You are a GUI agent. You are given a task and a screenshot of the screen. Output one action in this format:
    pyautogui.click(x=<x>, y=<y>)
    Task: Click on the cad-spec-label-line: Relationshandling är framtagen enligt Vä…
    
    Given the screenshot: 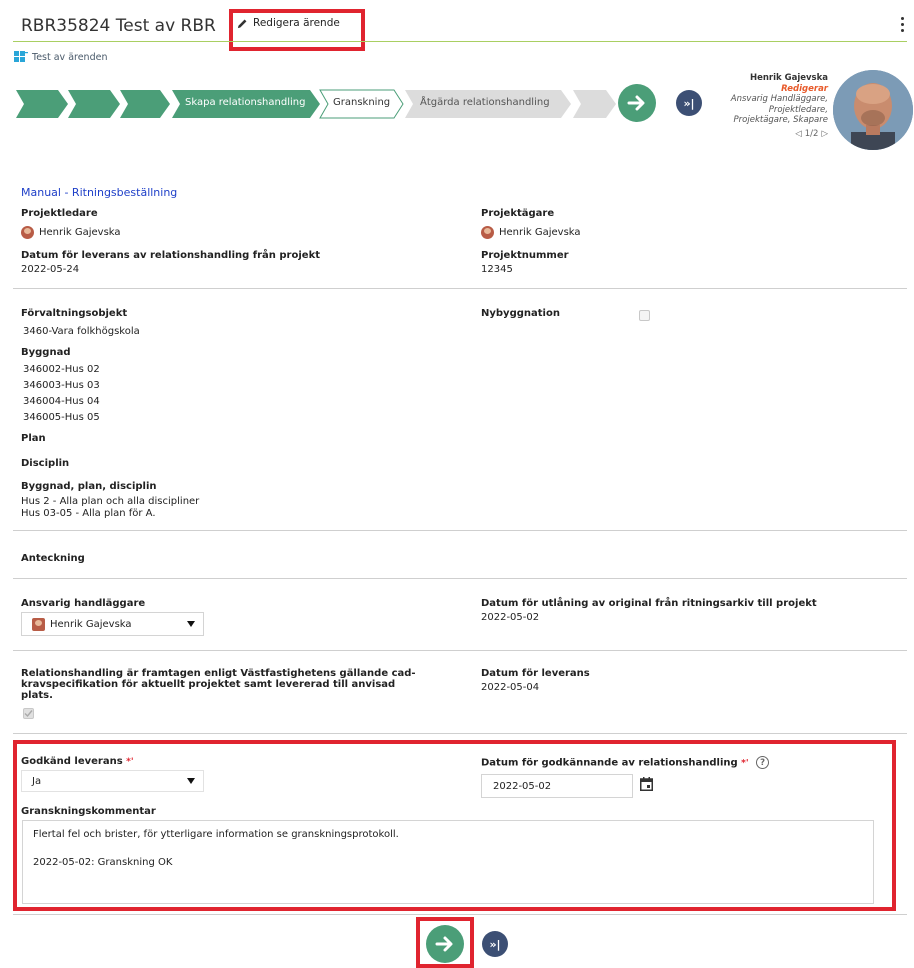 What is the action you would take?
    pyautogui.click(x=218, y=673)
    